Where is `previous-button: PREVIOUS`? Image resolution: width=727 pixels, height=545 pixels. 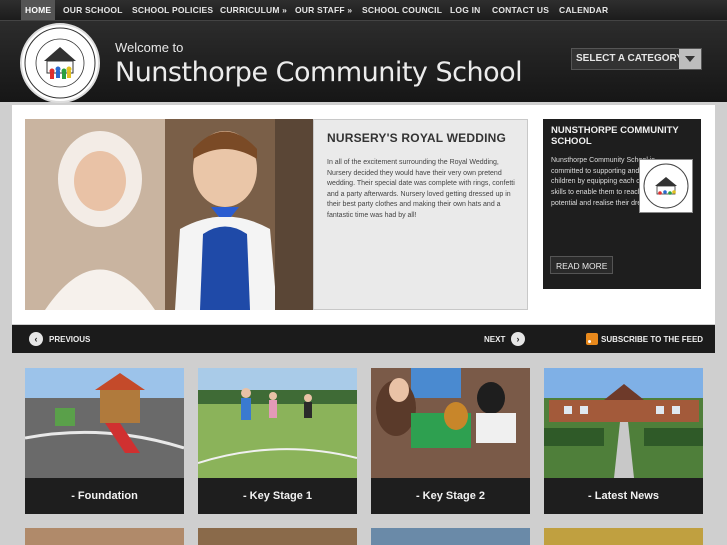 previous-button: PREVIOUS is located at coordinates (69, 339).